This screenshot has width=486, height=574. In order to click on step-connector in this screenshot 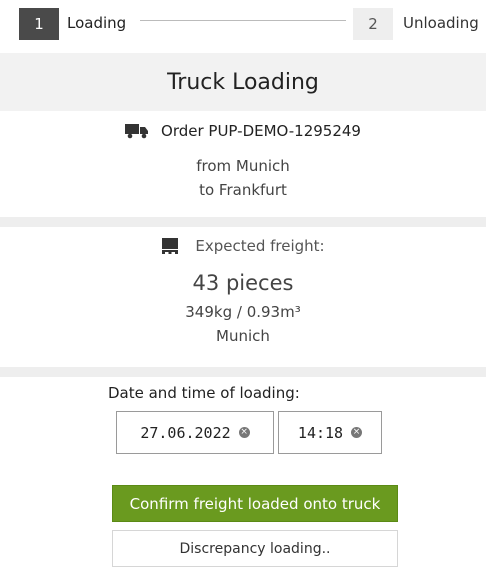, I will do `click(243, 20)`.